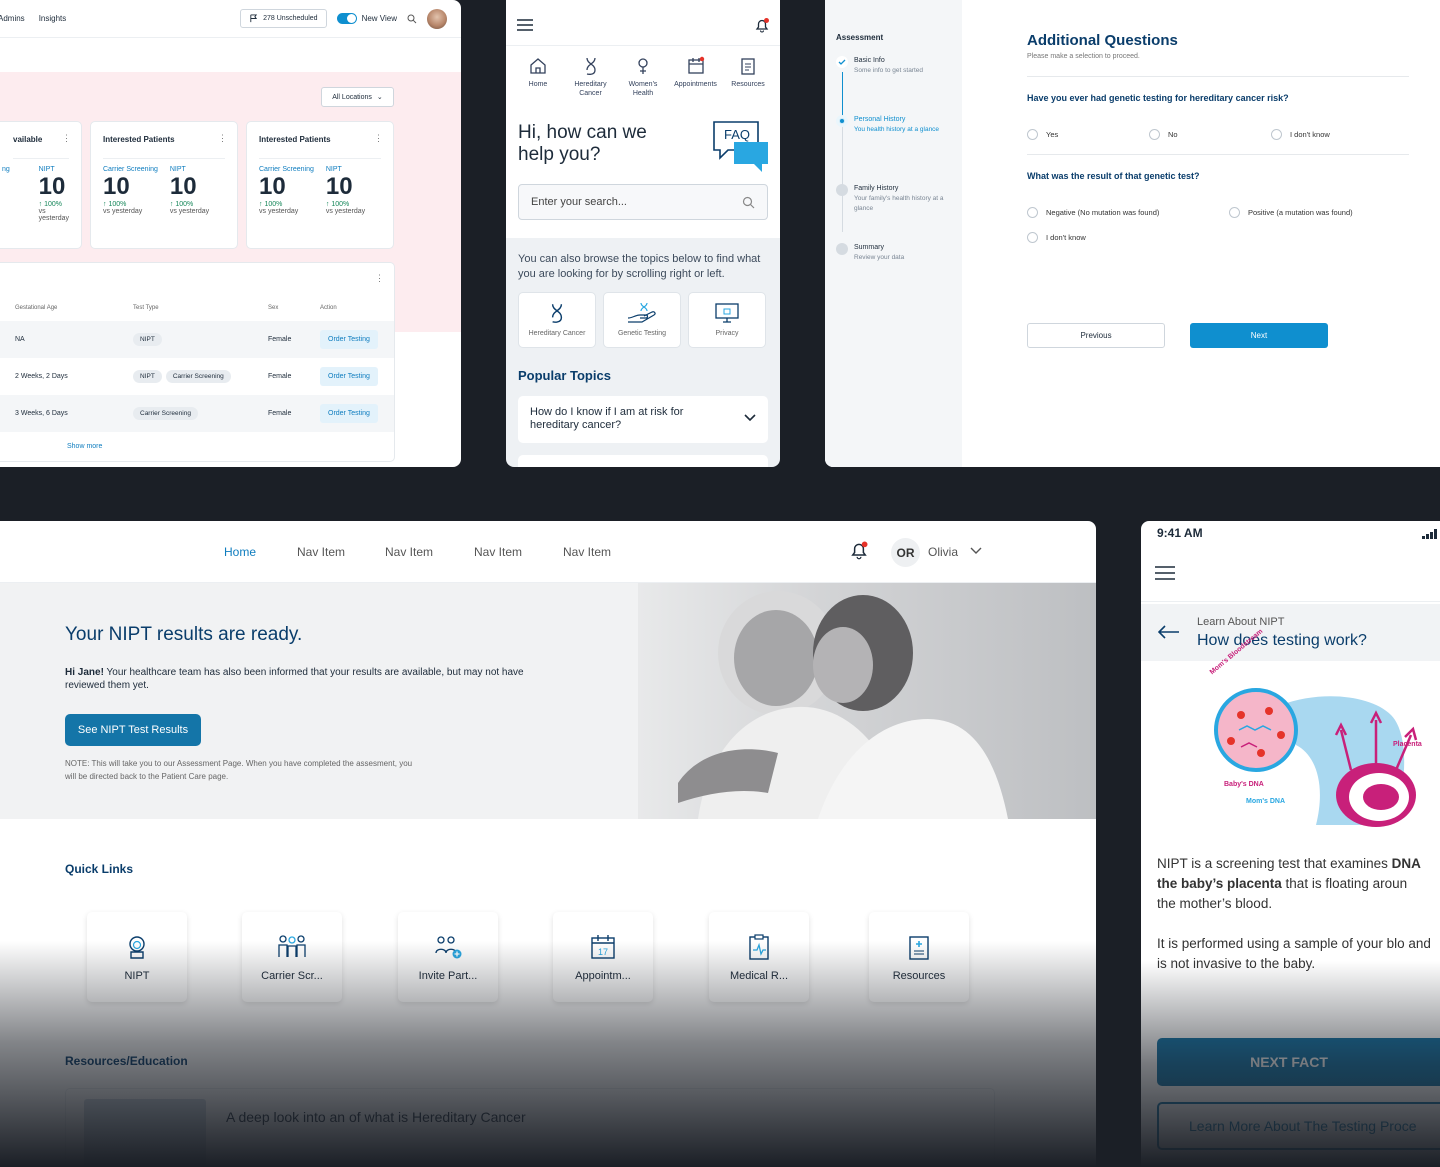  Describe the element at coordinates (53, 18) in the screenshot. I see `nav-insights: Insights` at that location.